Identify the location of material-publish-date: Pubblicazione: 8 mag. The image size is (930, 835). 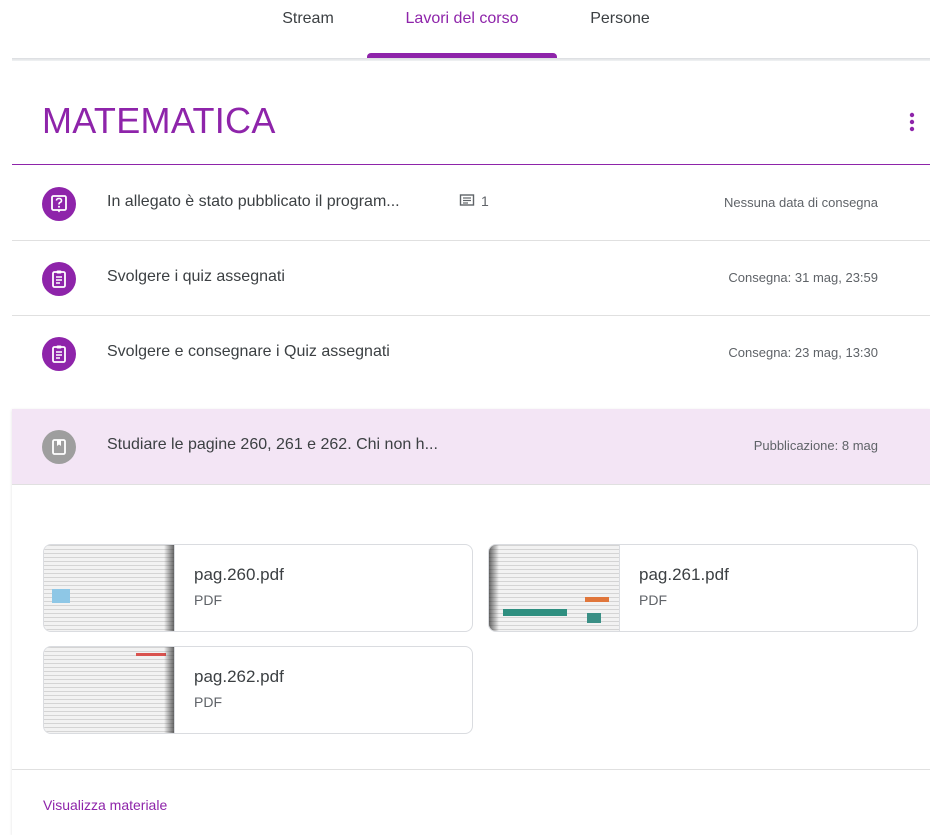
(815, 445).